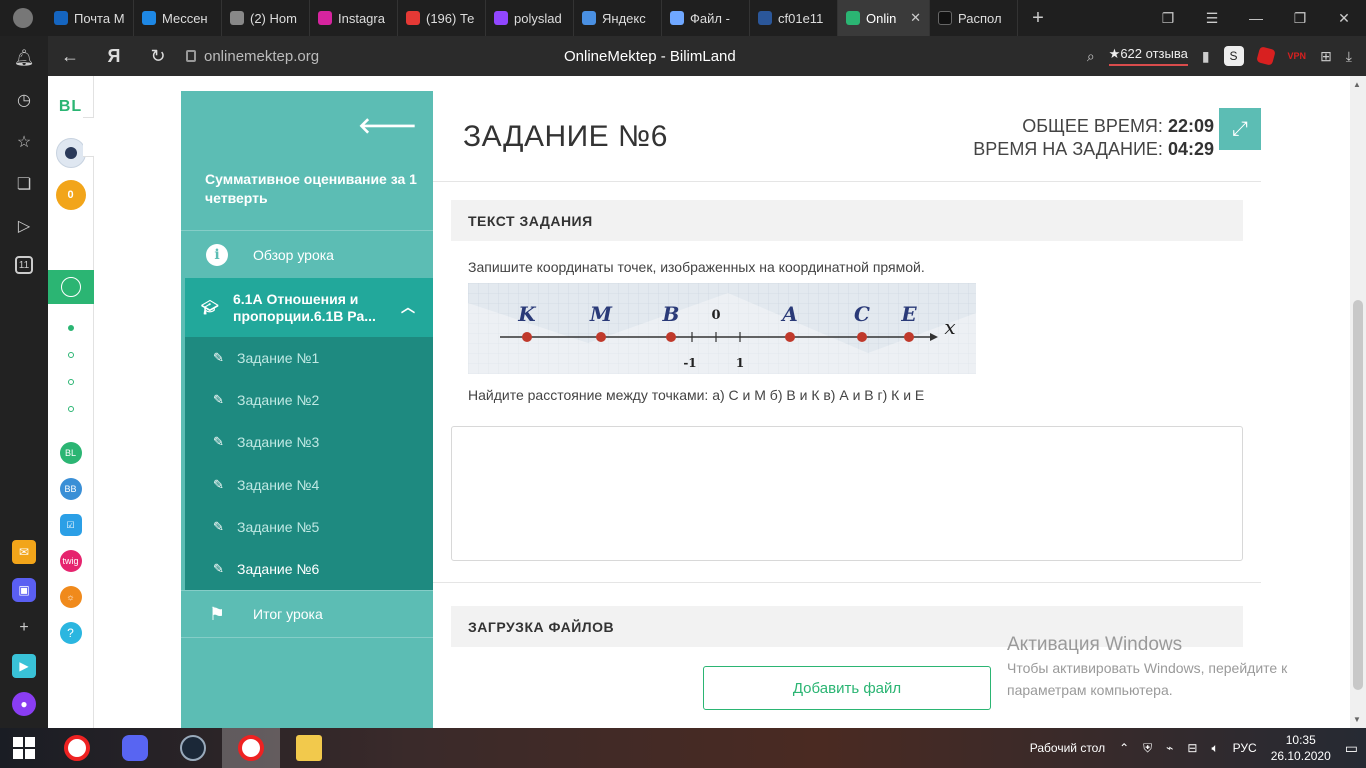  I want to click on sidebar-item-task-5: ✎ Задание №5, so click(309, 527).